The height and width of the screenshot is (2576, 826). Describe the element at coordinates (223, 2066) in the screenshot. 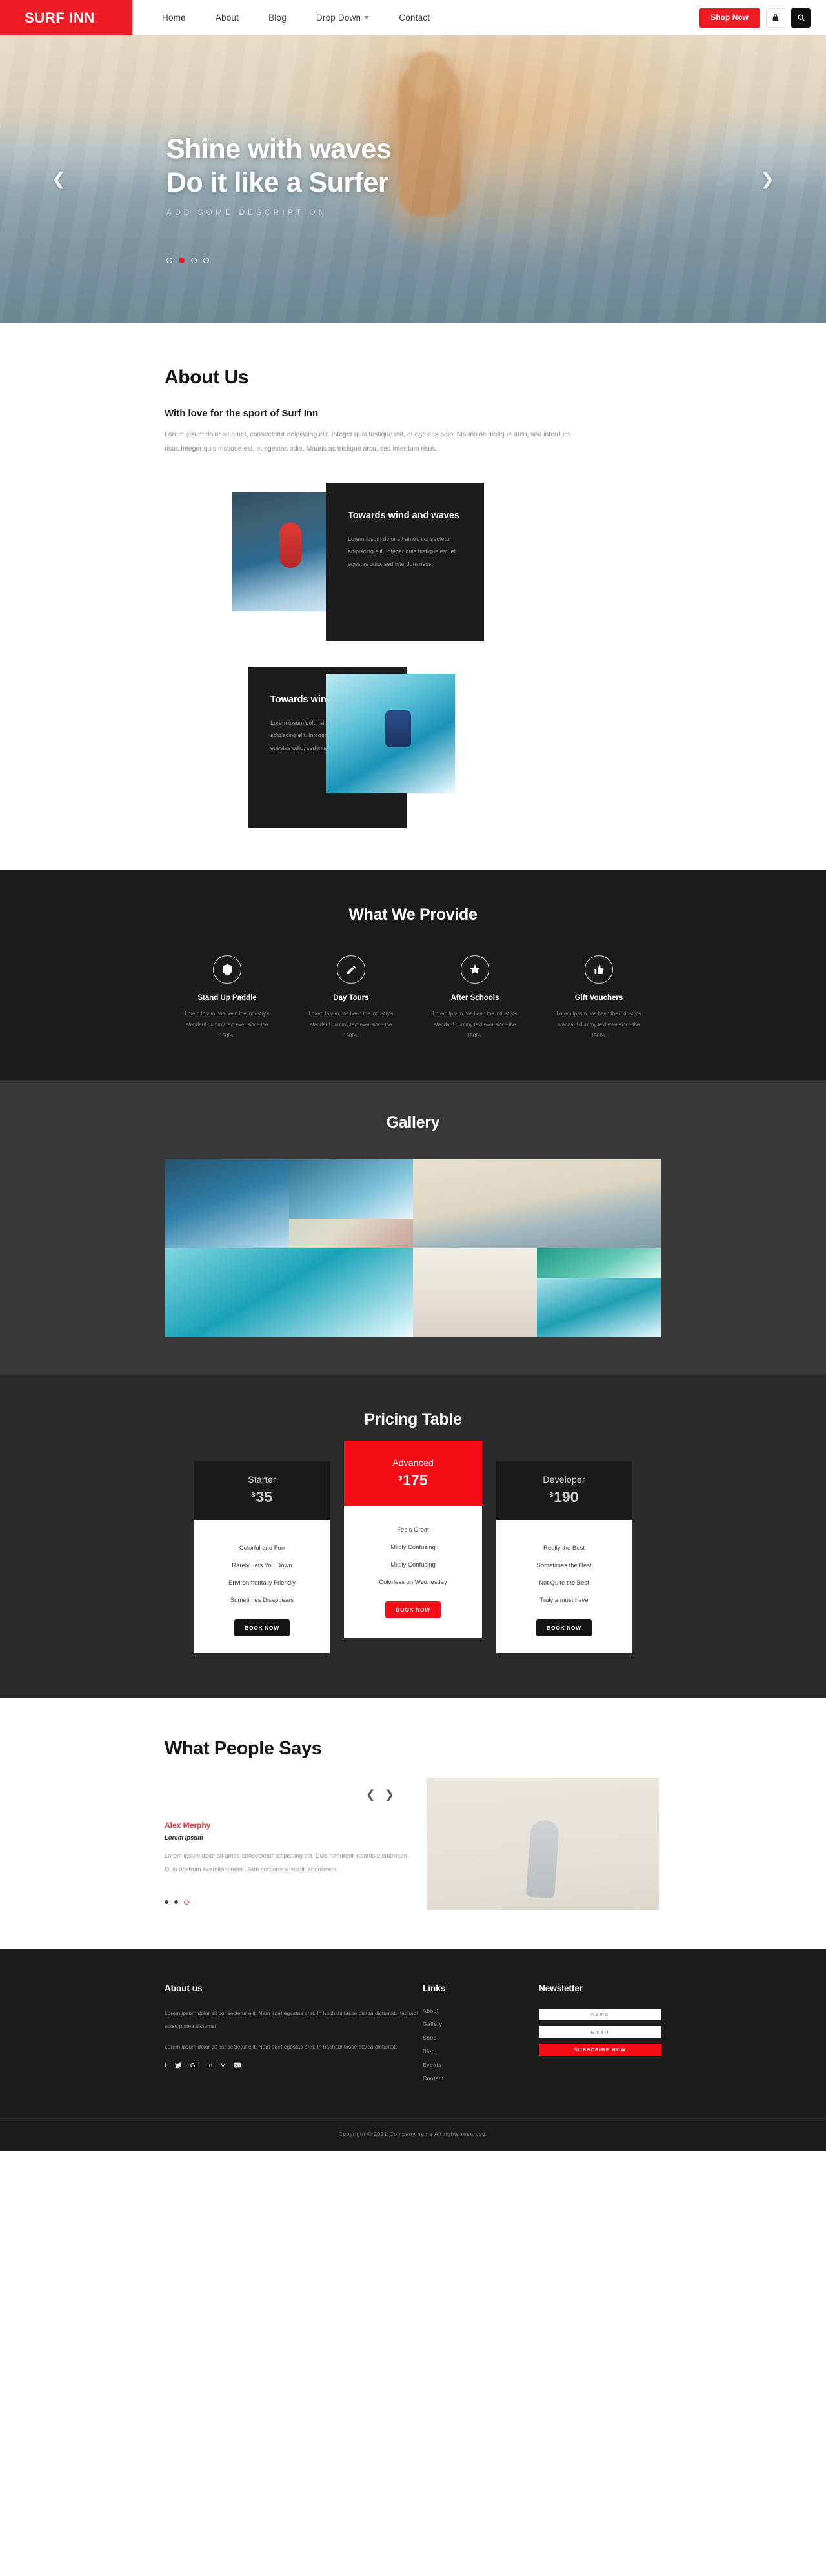

I see `vimeo-icon: V` at that location.